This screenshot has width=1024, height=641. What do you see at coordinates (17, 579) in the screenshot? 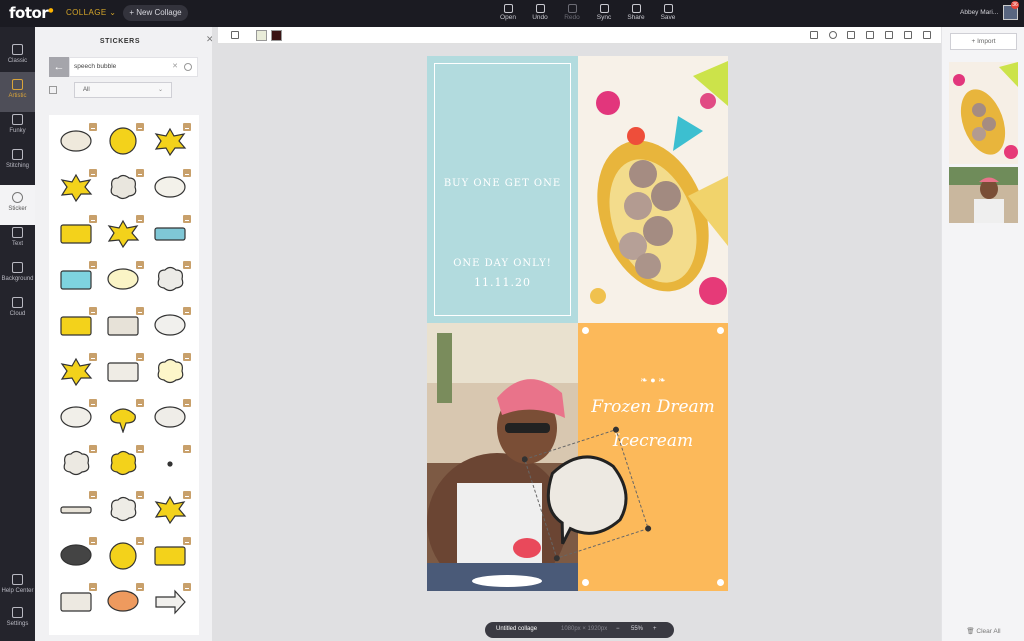
I see `help-icon` at bounding box center [17, 579].